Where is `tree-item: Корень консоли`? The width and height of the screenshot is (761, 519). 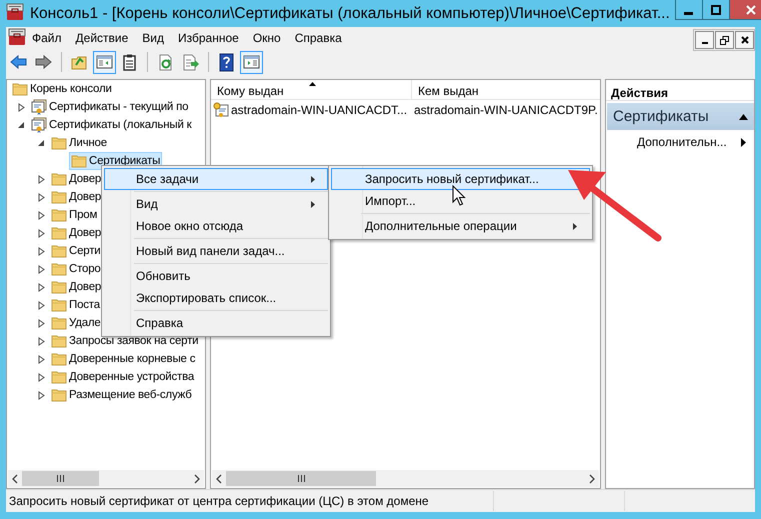
tree-item: Корень консоли is located at coordinates (62, 89).